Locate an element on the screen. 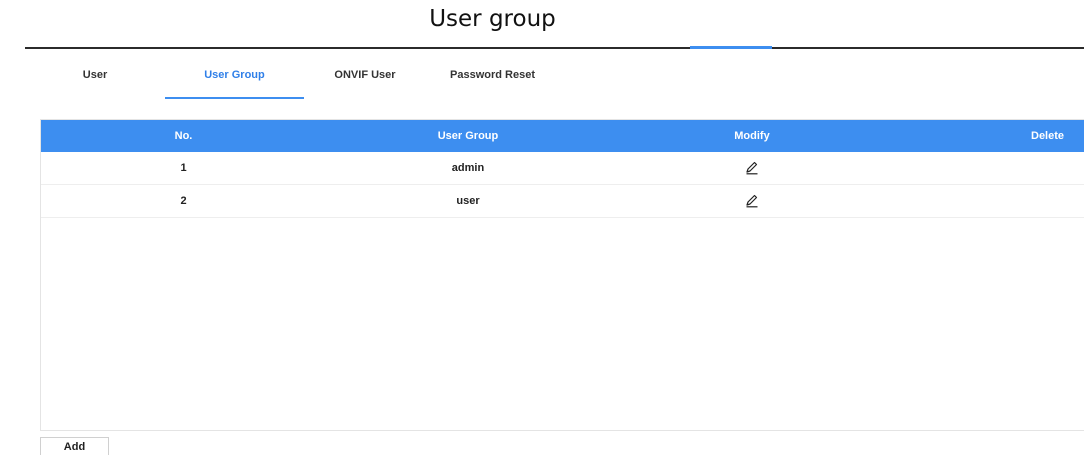  tab-onvif-user: ONVIF User is located at coordinates (365, 80).